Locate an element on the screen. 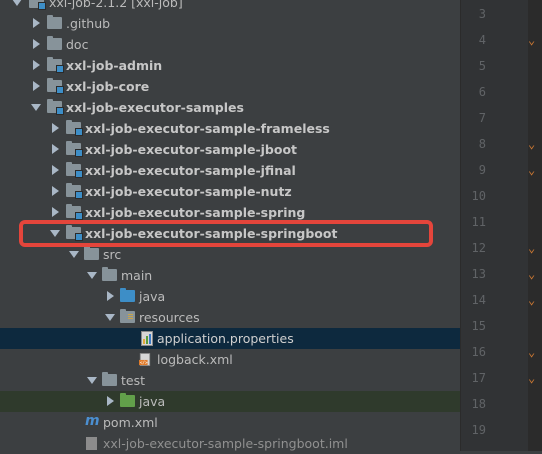  tree-item-test: test is located at coordinates (230, 380).